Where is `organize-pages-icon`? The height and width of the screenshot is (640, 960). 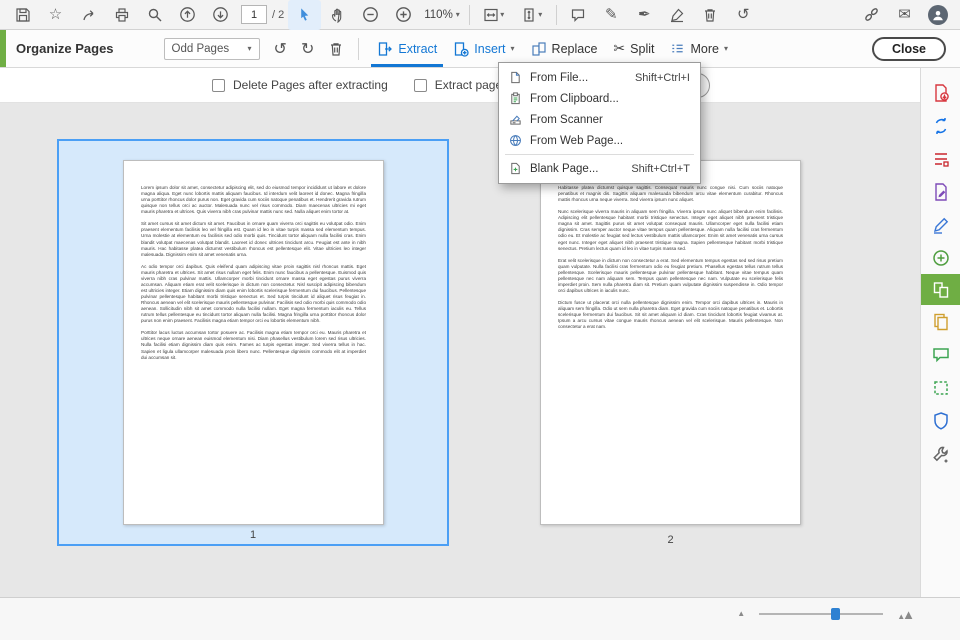
organize-pages-icon is located at coordinates (940, 289).